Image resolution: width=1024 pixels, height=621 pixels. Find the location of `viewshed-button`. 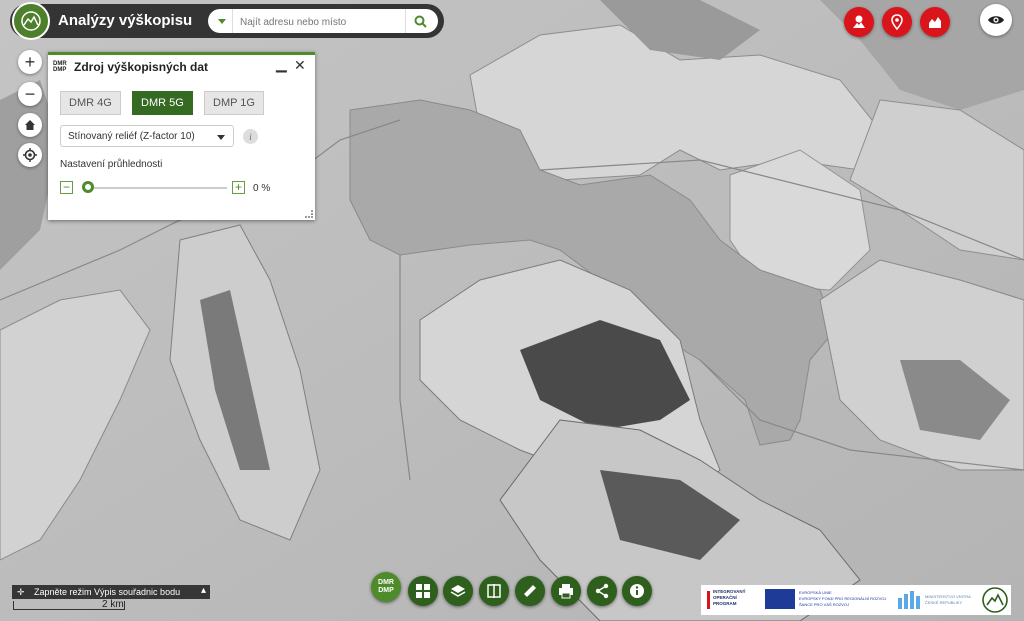

viewshed-button is located at coordinates (897, 22).